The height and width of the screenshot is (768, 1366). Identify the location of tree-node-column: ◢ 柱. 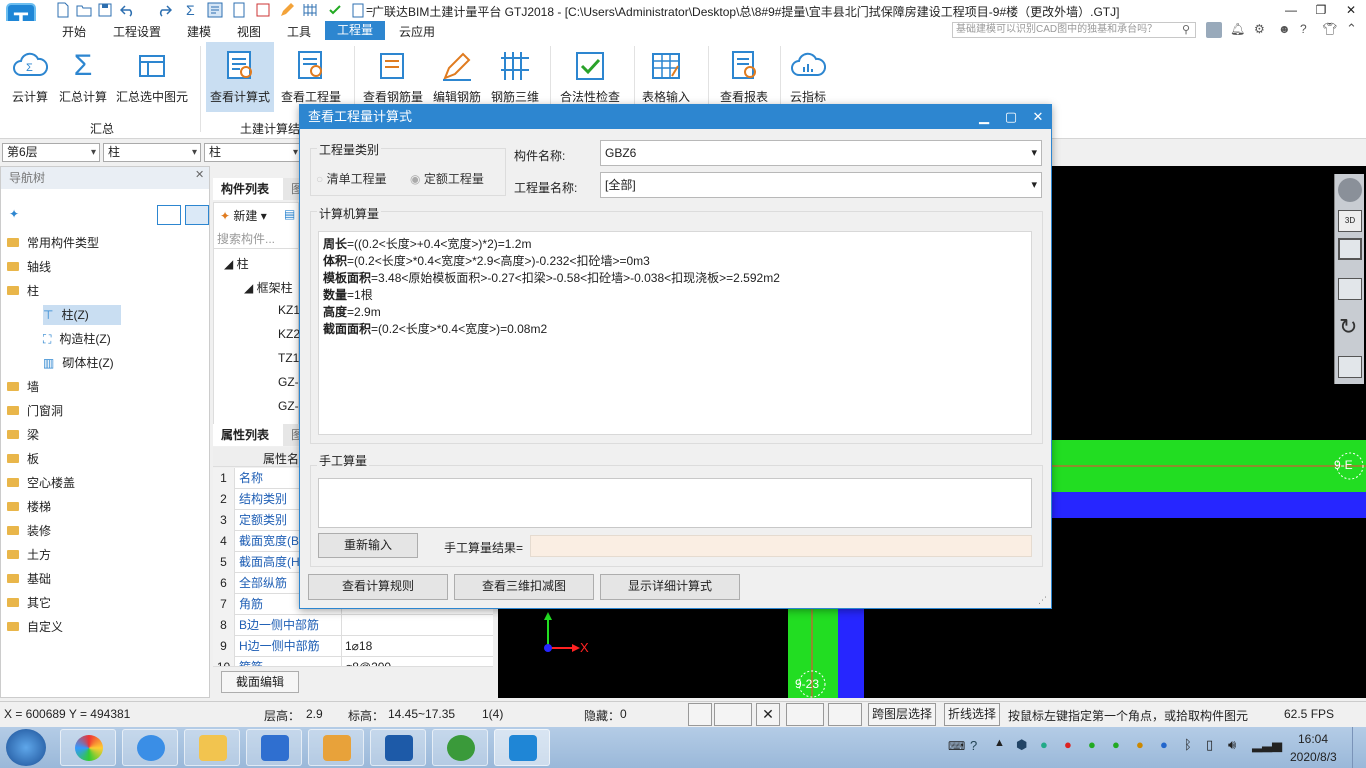
(236, 263).